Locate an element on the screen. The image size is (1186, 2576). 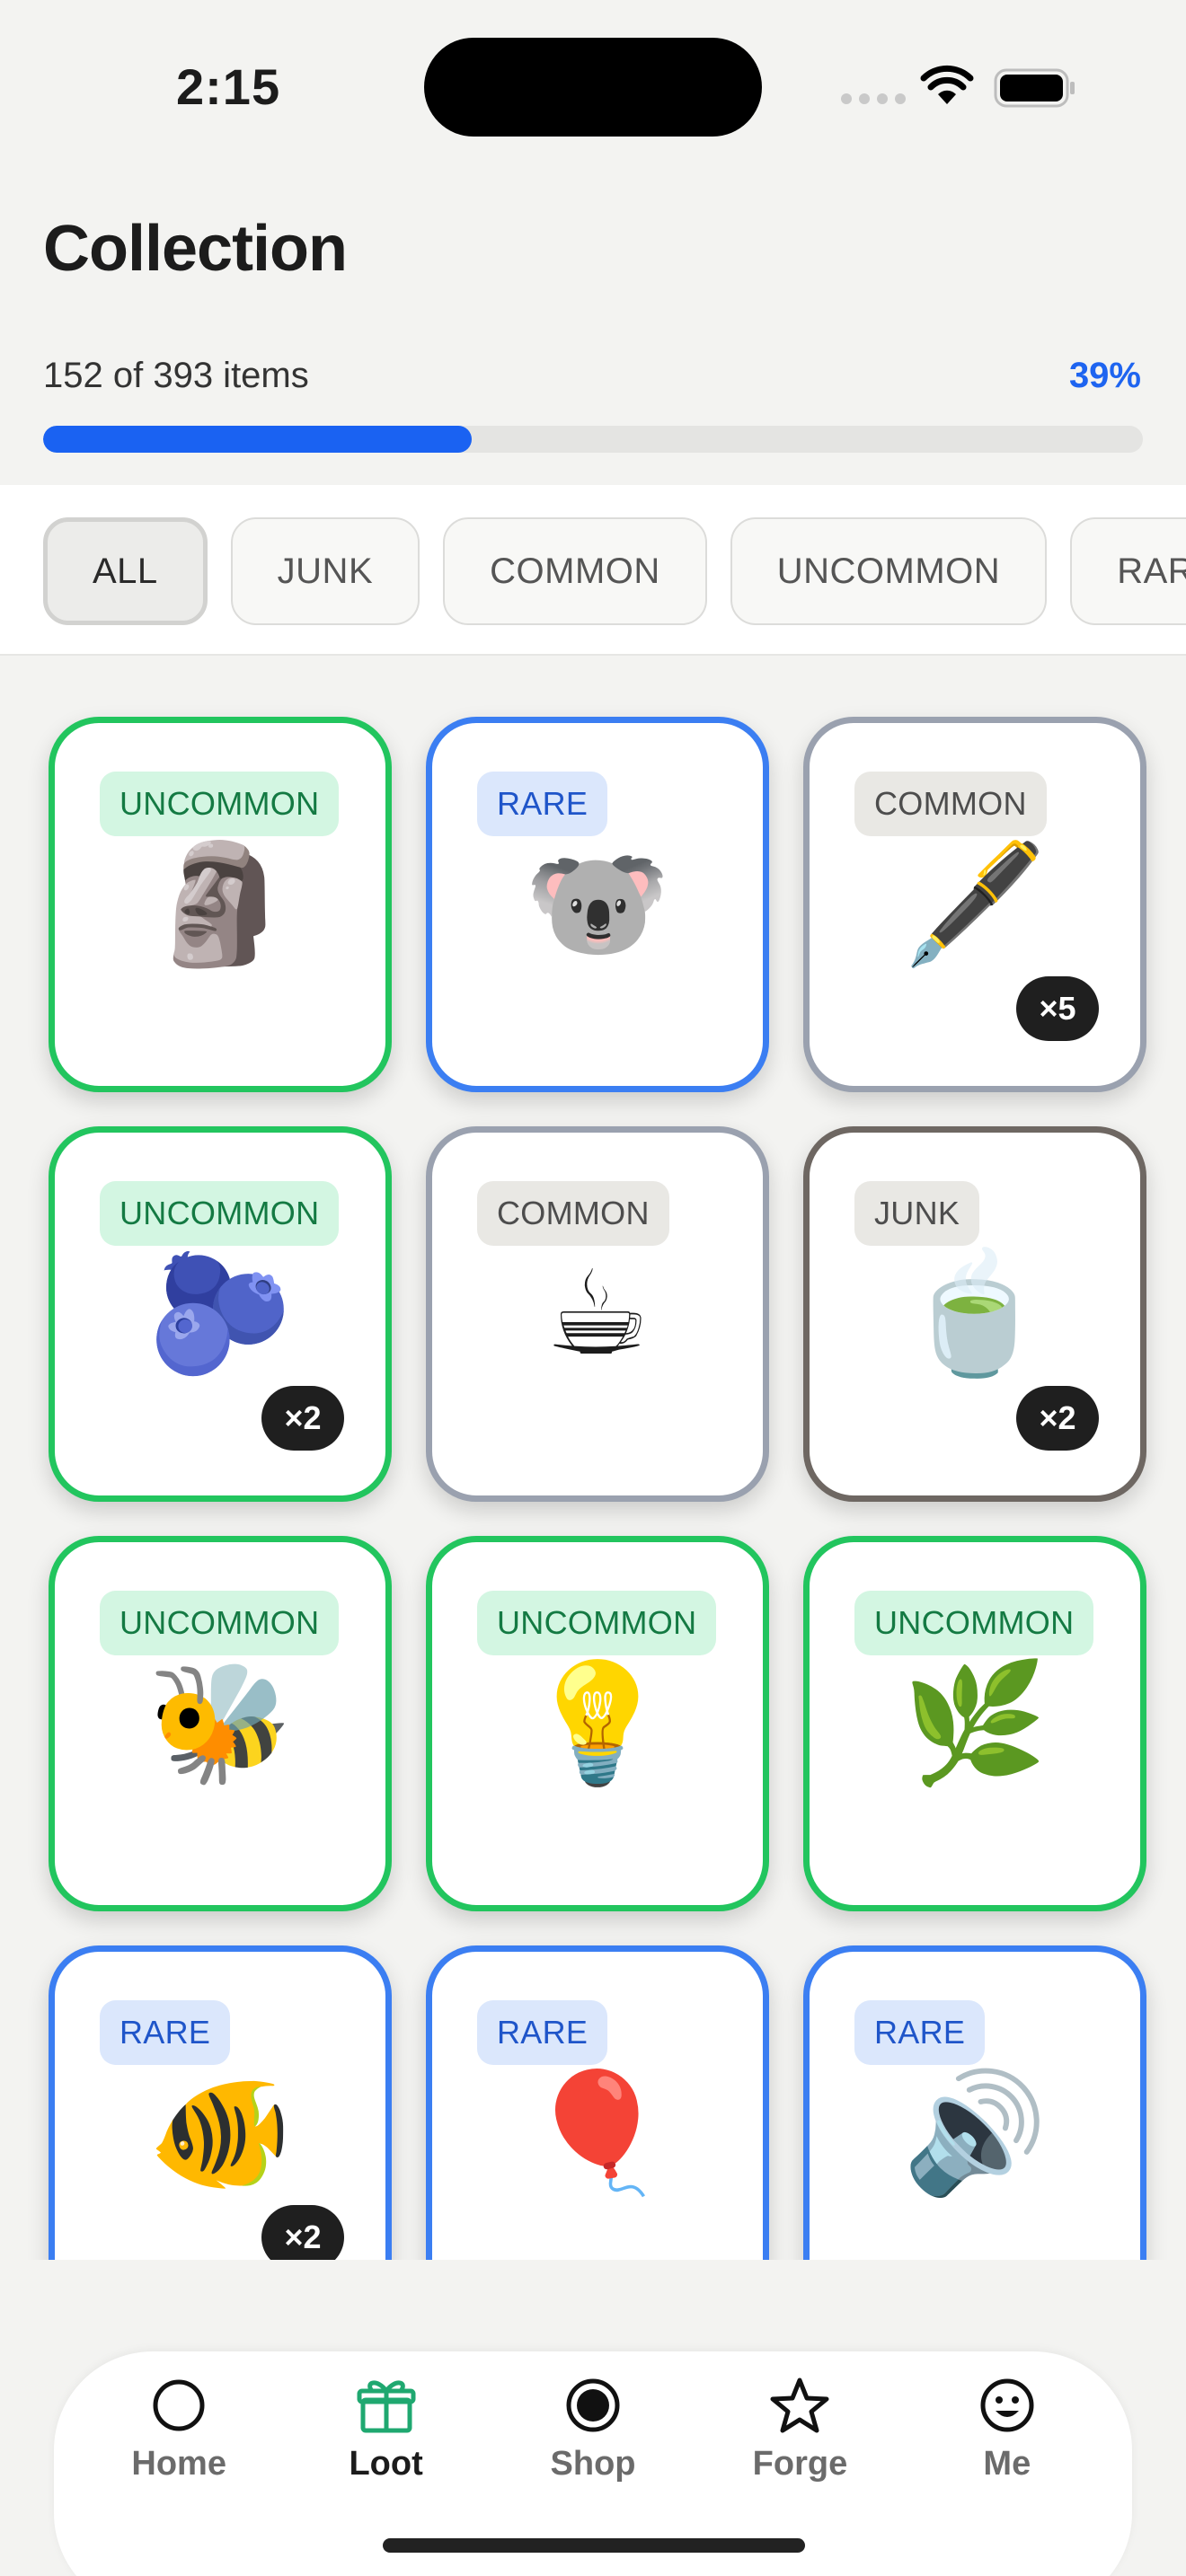
tab-label: Me is located at coordinates (1007, 2464).